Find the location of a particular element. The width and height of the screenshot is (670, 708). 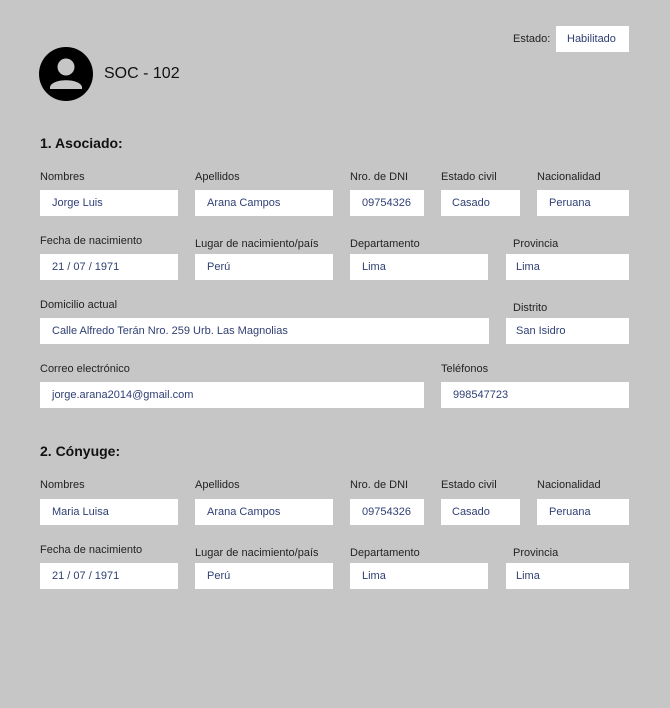

asociado-departamento-field: Lima is located at coordinates (419, 267).